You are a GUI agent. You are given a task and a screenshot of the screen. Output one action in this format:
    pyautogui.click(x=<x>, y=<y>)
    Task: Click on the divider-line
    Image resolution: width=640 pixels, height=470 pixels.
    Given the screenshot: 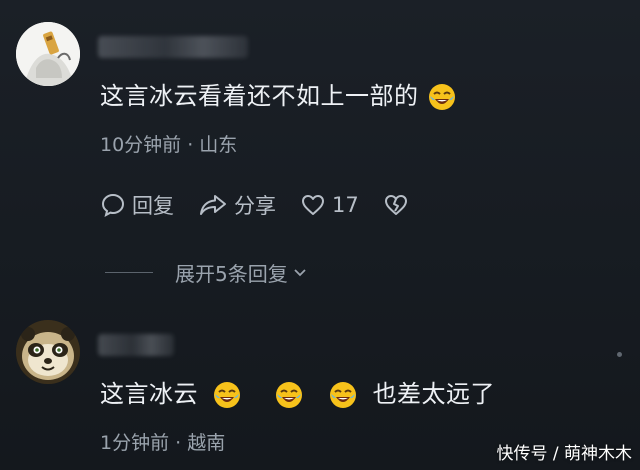 What is the action you would take?
    pyautogui.click(x=129, y=272)
    